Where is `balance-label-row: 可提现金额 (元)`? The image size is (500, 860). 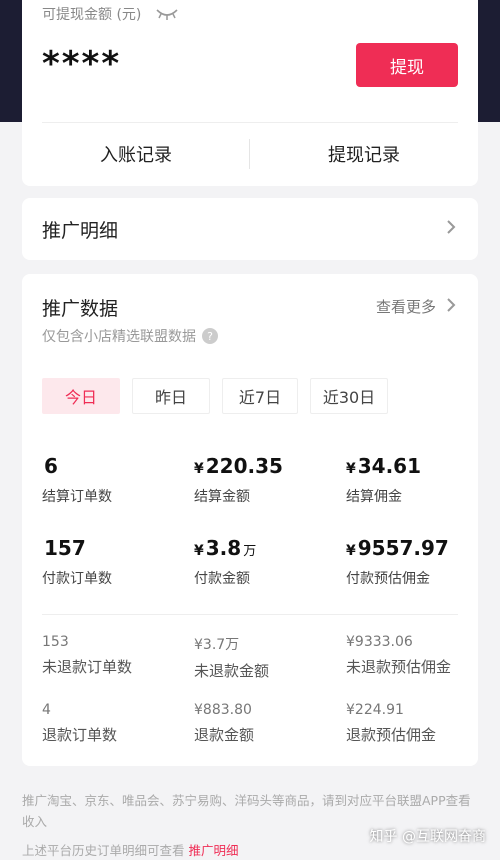
balance-label-row: 可提现金额 (元) is located at coordinates (110, 14).